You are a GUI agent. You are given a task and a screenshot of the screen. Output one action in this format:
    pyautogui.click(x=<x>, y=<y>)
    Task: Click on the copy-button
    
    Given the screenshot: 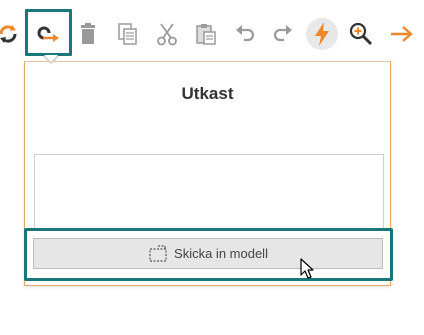 What is the action you would take?
    pyautogui.click(x=128, y=34)
    